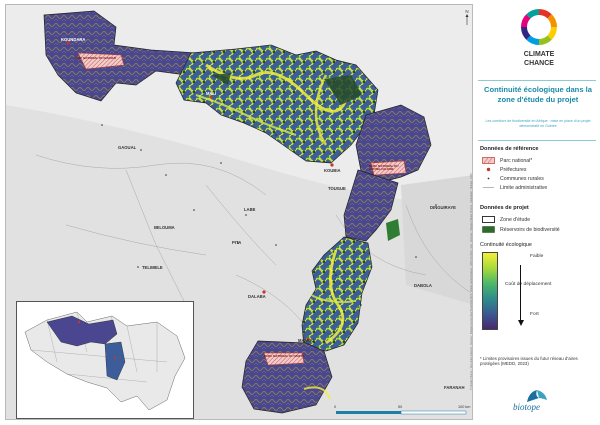 The image size is (600, 425). What do you see at coordinates (513, 169) in the screenshot?
I see `legend-label-prefectures: Préfectures` at bounding box center [513, 169].